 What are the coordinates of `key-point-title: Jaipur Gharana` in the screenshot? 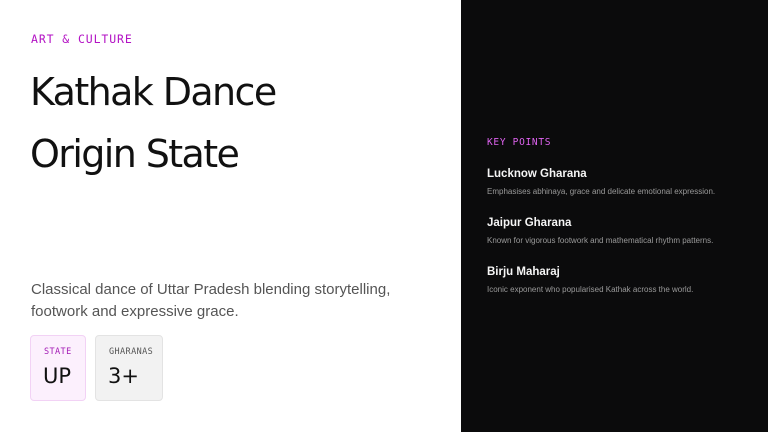 It's located at (529, 223).